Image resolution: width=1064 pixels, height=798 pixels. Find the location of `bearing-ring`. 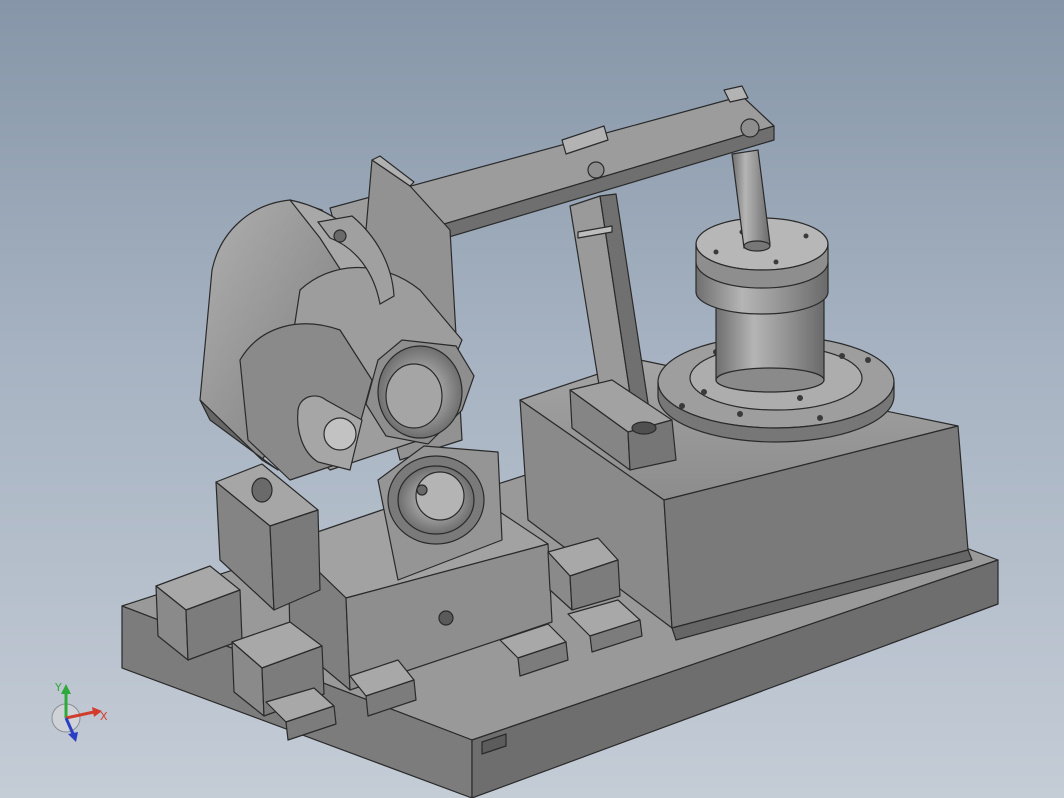

bearing-ring is located at coordinates (436, 500).